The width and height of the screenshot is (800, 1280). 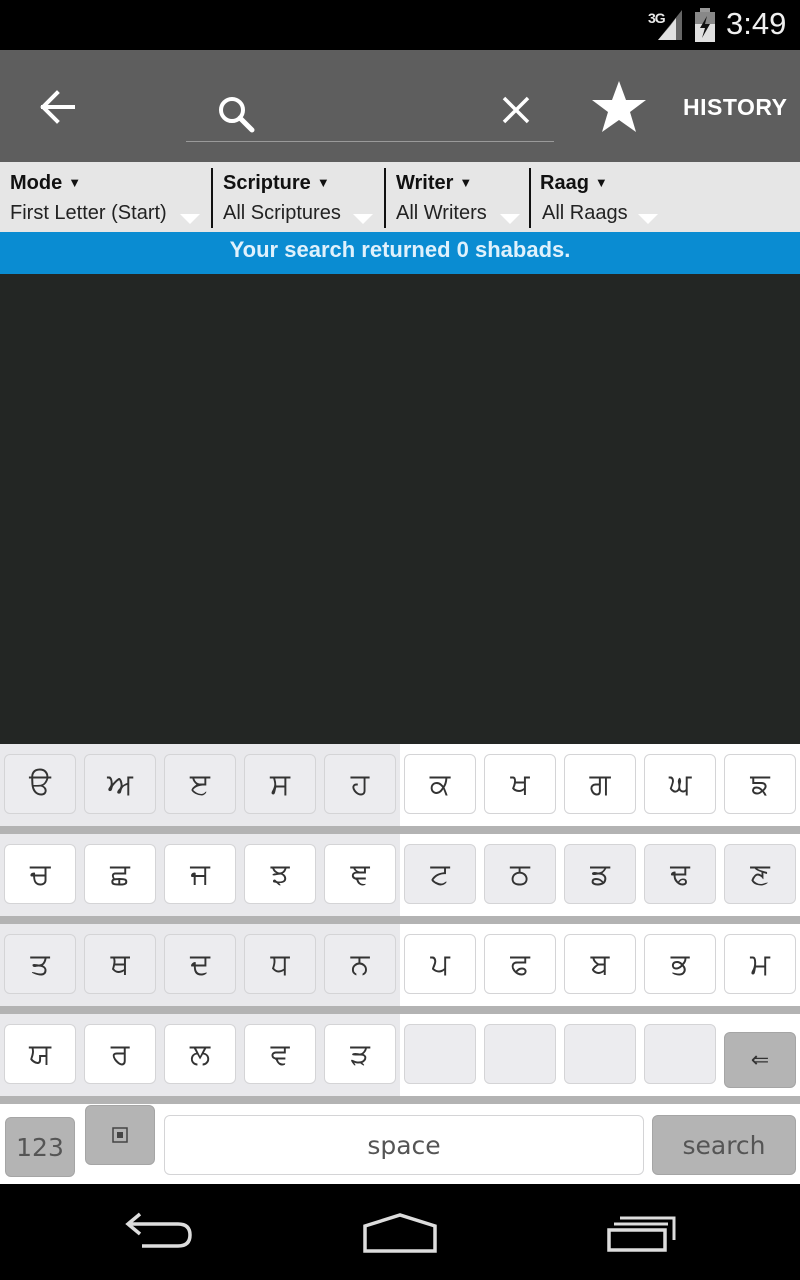 What do you see at coordinates (120, 874) in the screenshot?
I see `key-letter: ਛ` at bounding box center [120, 874].